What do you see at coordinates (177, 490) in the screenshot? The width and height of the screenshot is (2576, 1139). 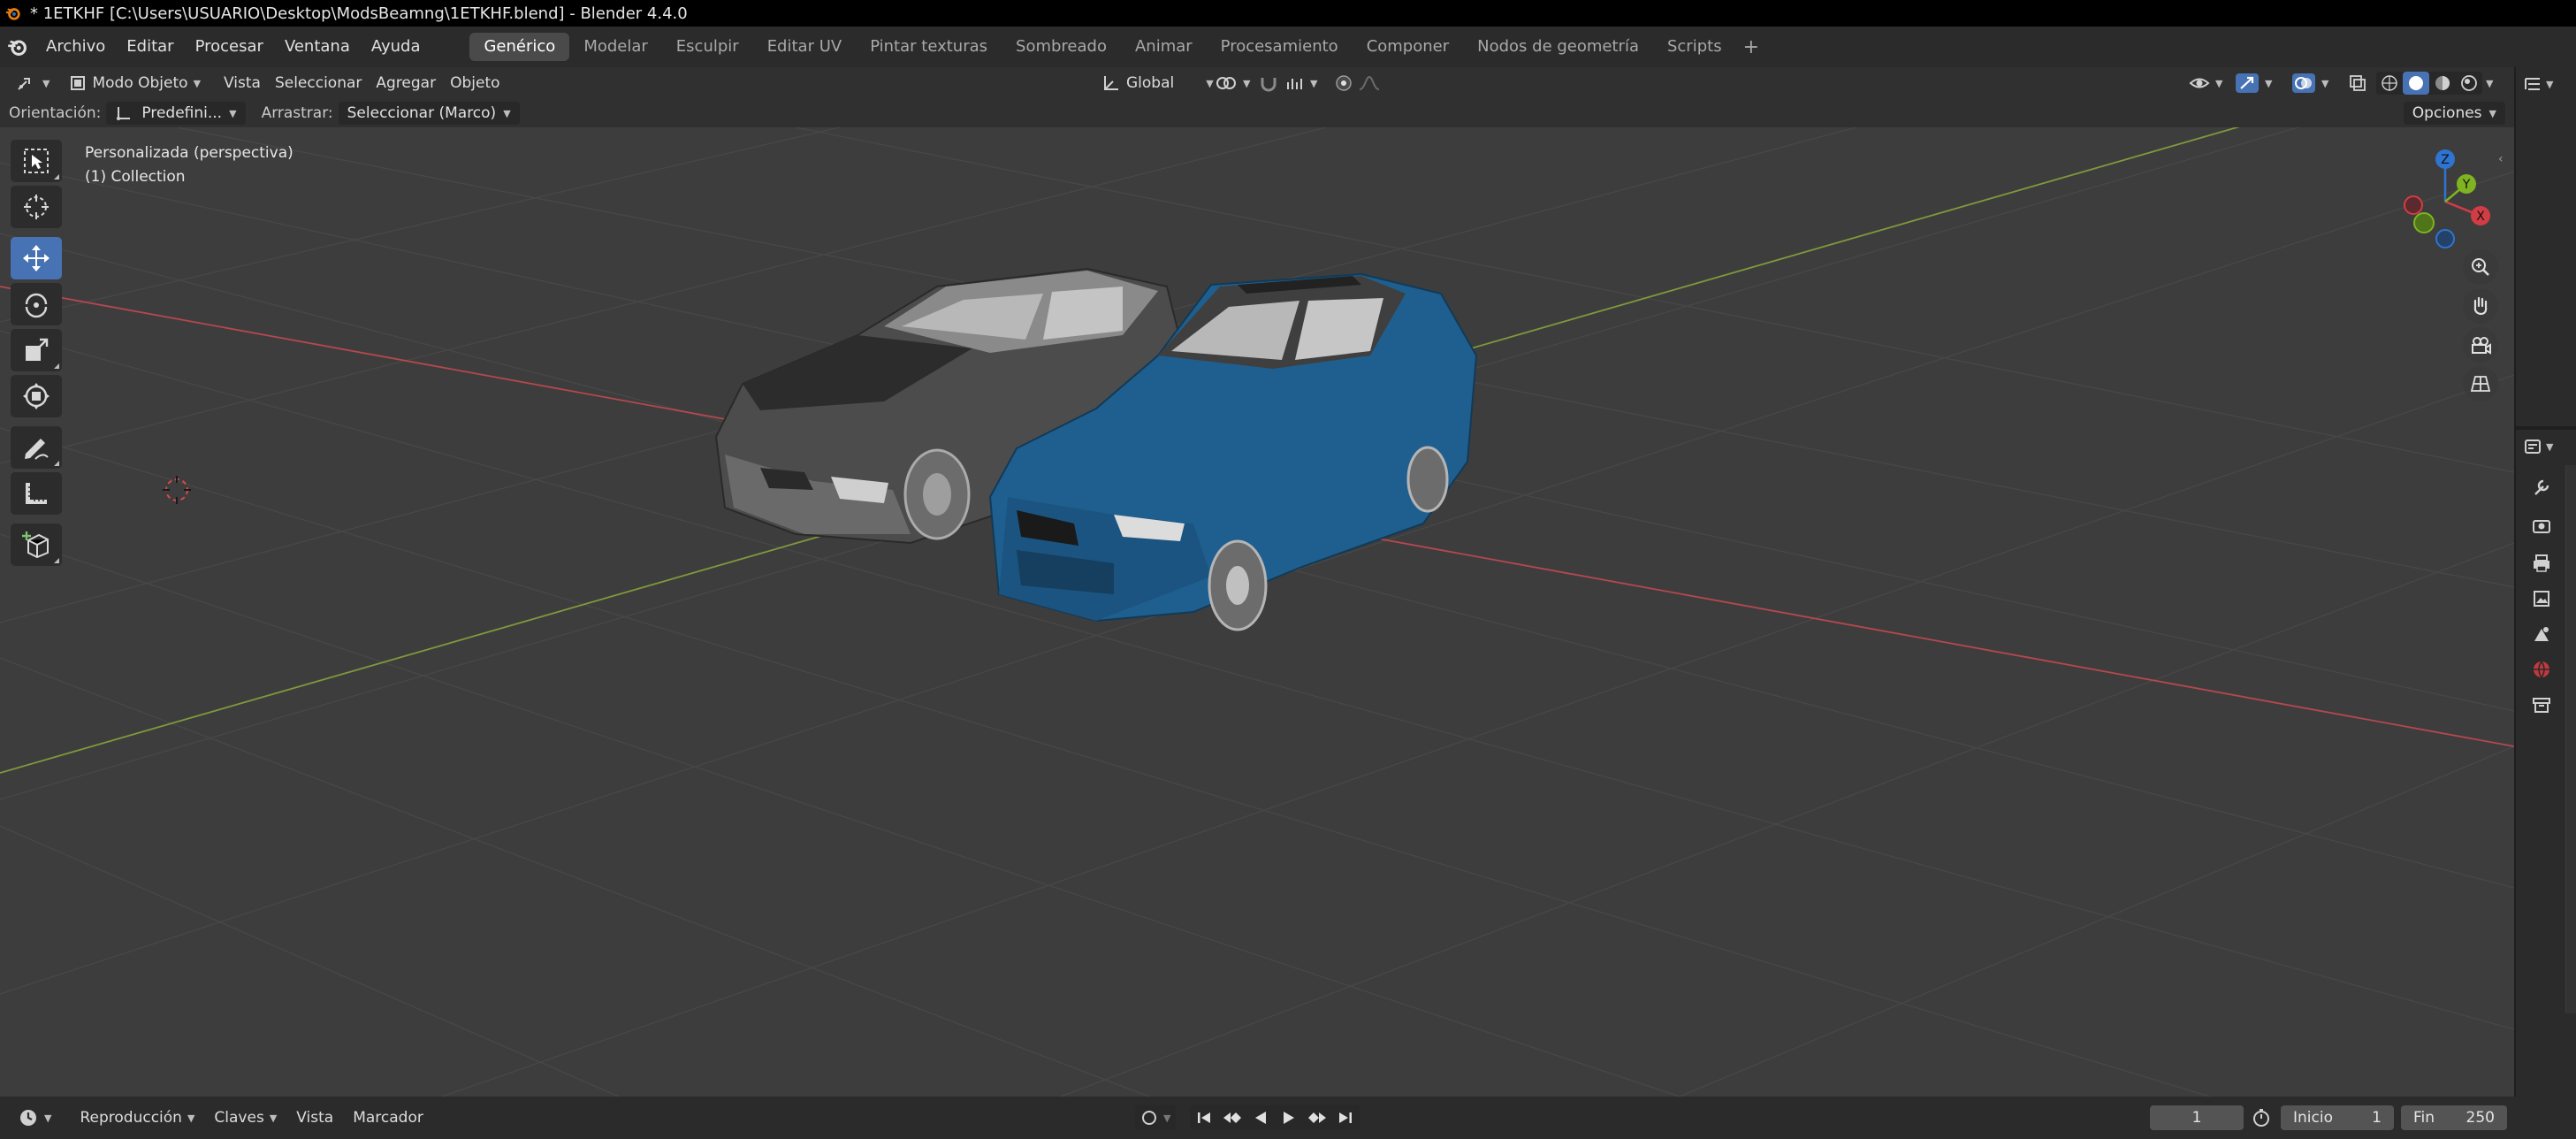 I see `3d-cursor-icon` at bounding box center [177, 490].